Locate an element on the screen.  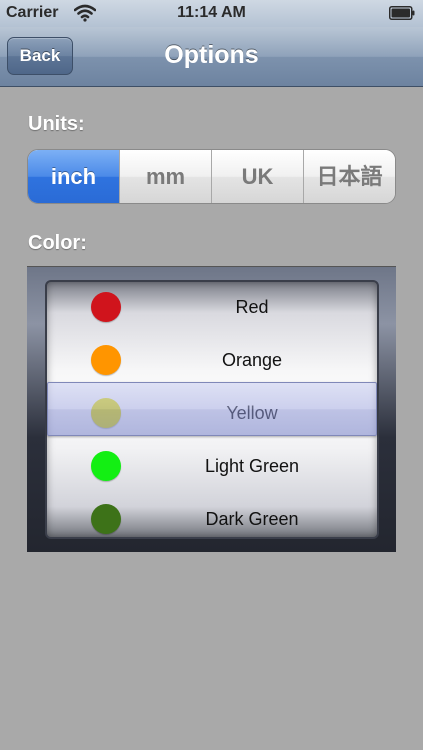
clock: 11:14 AM is located at coordinates (211, 12).